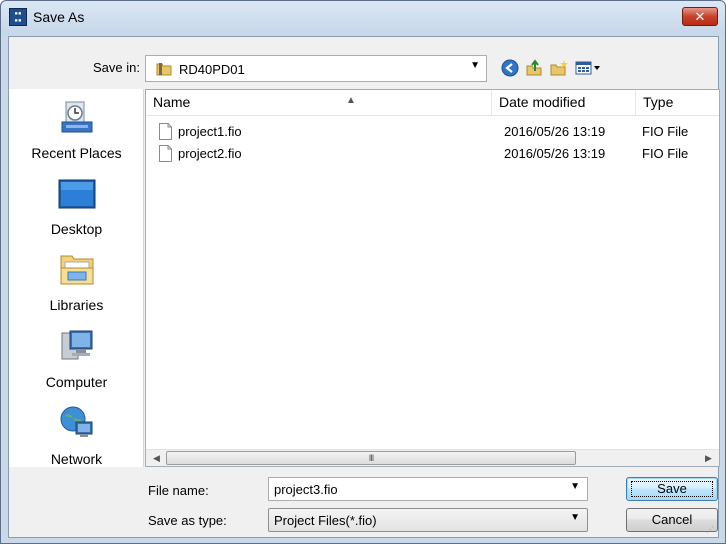  Describe the element at coordinates (187, 520) in the screenshot. I see `save-as-type-label: Save as type:` at that location.